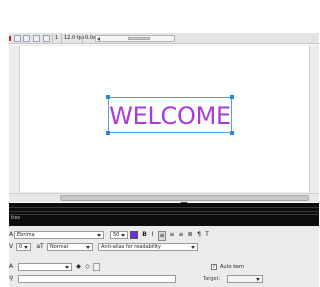  What do you see at coordinates (184, 198) in the screenshot?
I see `stage-scroll-thumb` at bounding box center [184, 198].